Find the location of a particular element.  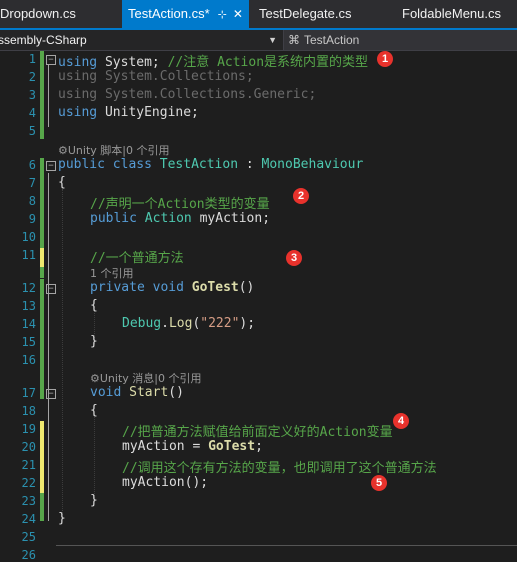

annotation-badge-3: 3 is located at coordinates (294, 258).